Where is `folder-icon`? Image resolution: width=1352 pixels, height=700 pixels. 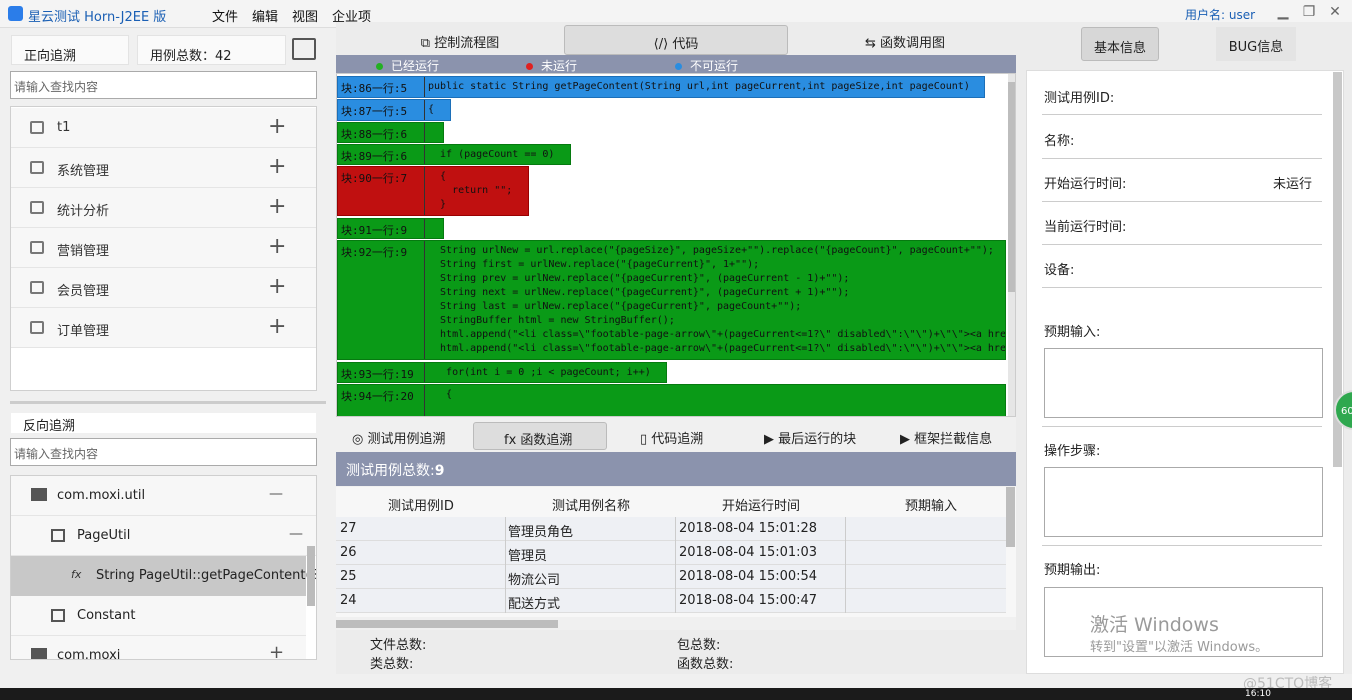 folder-icon is located at coordinates (39, 494).